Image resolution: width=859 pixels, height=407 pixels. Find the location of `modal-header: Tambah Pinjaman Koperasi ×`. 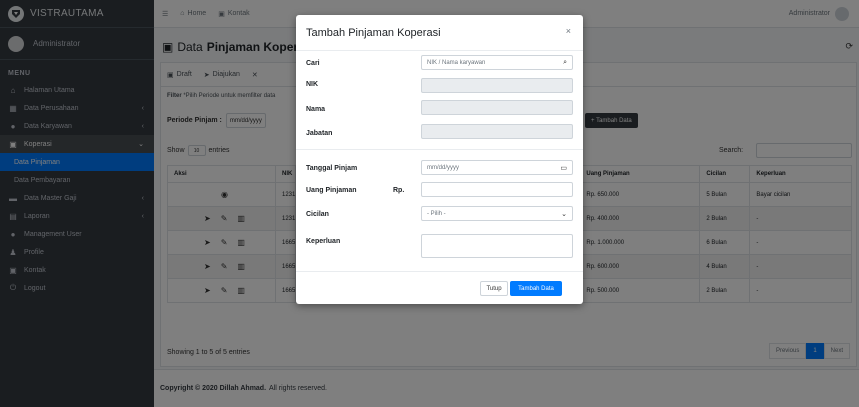

modal-header: Tambah Pinjaman Koperasi × is located at coordinates (439, 33).